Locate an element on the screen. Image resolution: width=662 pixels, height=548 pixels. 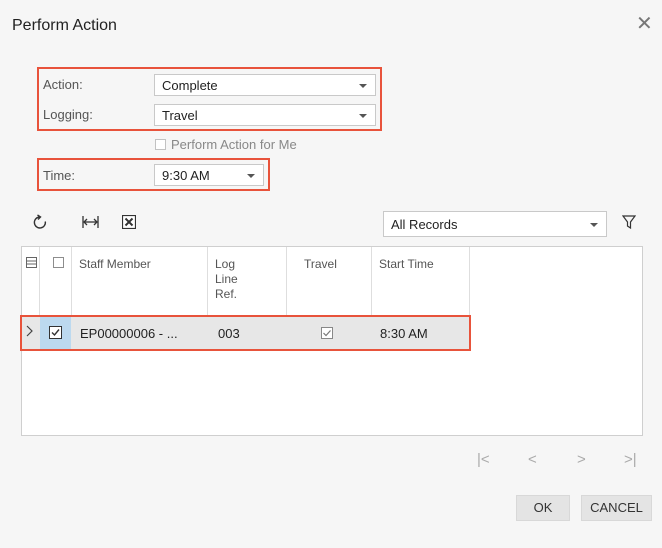
header-start-time: Start Time is located at coordinates (406, 264).